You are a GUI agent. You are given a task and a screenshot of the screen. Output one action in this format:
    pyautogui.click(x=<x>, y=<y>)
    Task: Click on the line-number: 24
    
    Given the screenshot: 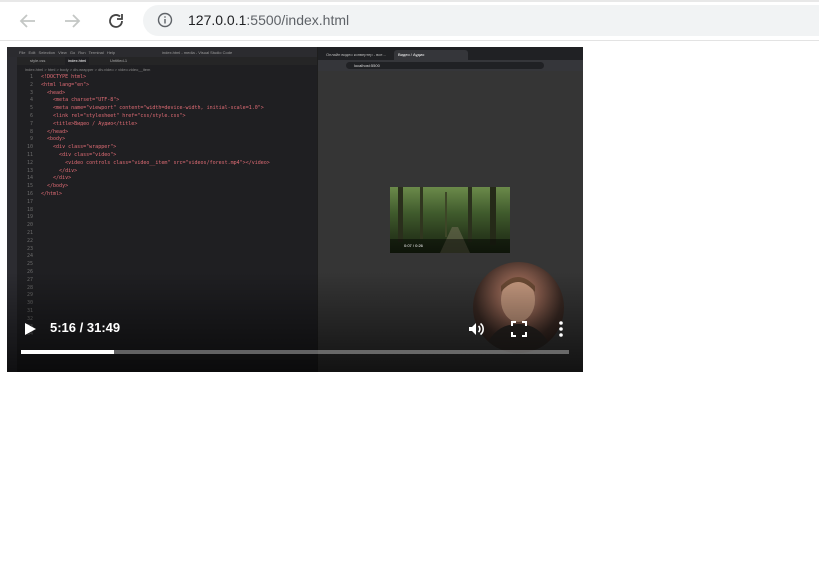 What is the action you would take?
    pyautogui.click(x=29, y=256)
    